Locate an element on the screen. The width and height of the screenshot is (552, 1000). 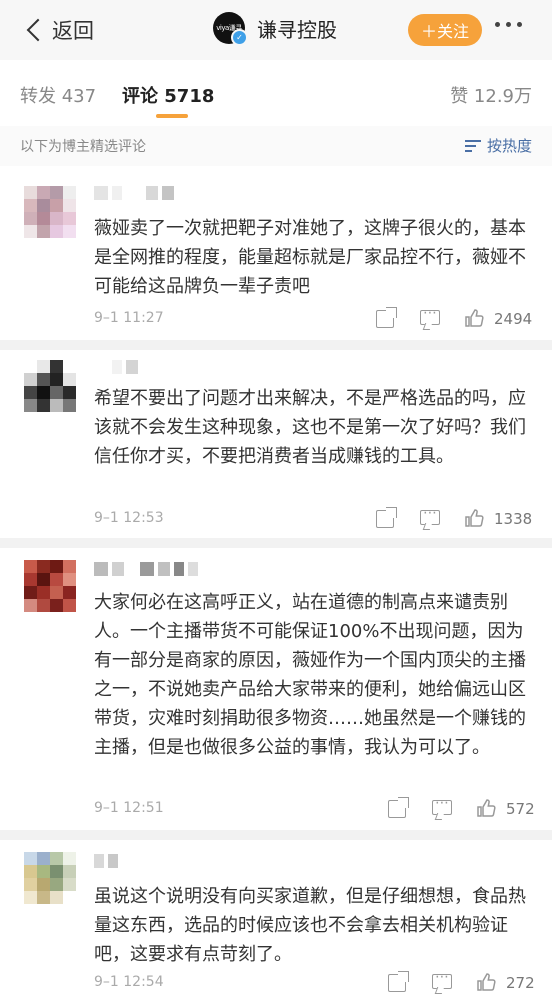
back-label: 返回 is located at coordinates (73, 31).